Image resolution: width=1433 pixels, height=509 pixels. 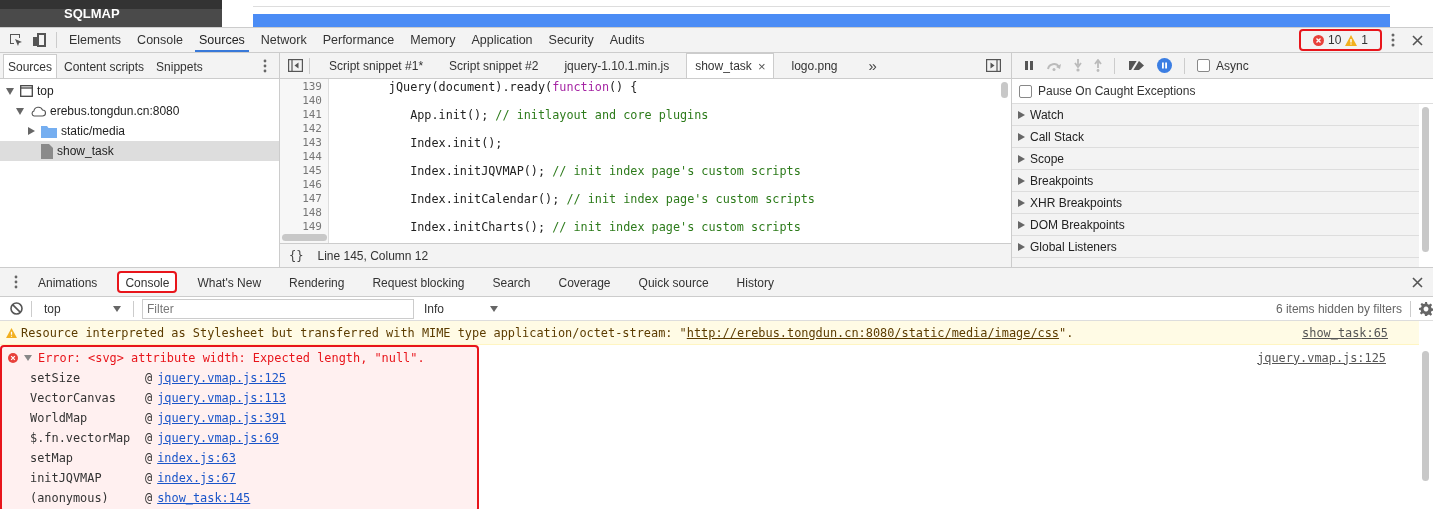 I want to click on filter-field: Filter, so click(x=278, y=308).